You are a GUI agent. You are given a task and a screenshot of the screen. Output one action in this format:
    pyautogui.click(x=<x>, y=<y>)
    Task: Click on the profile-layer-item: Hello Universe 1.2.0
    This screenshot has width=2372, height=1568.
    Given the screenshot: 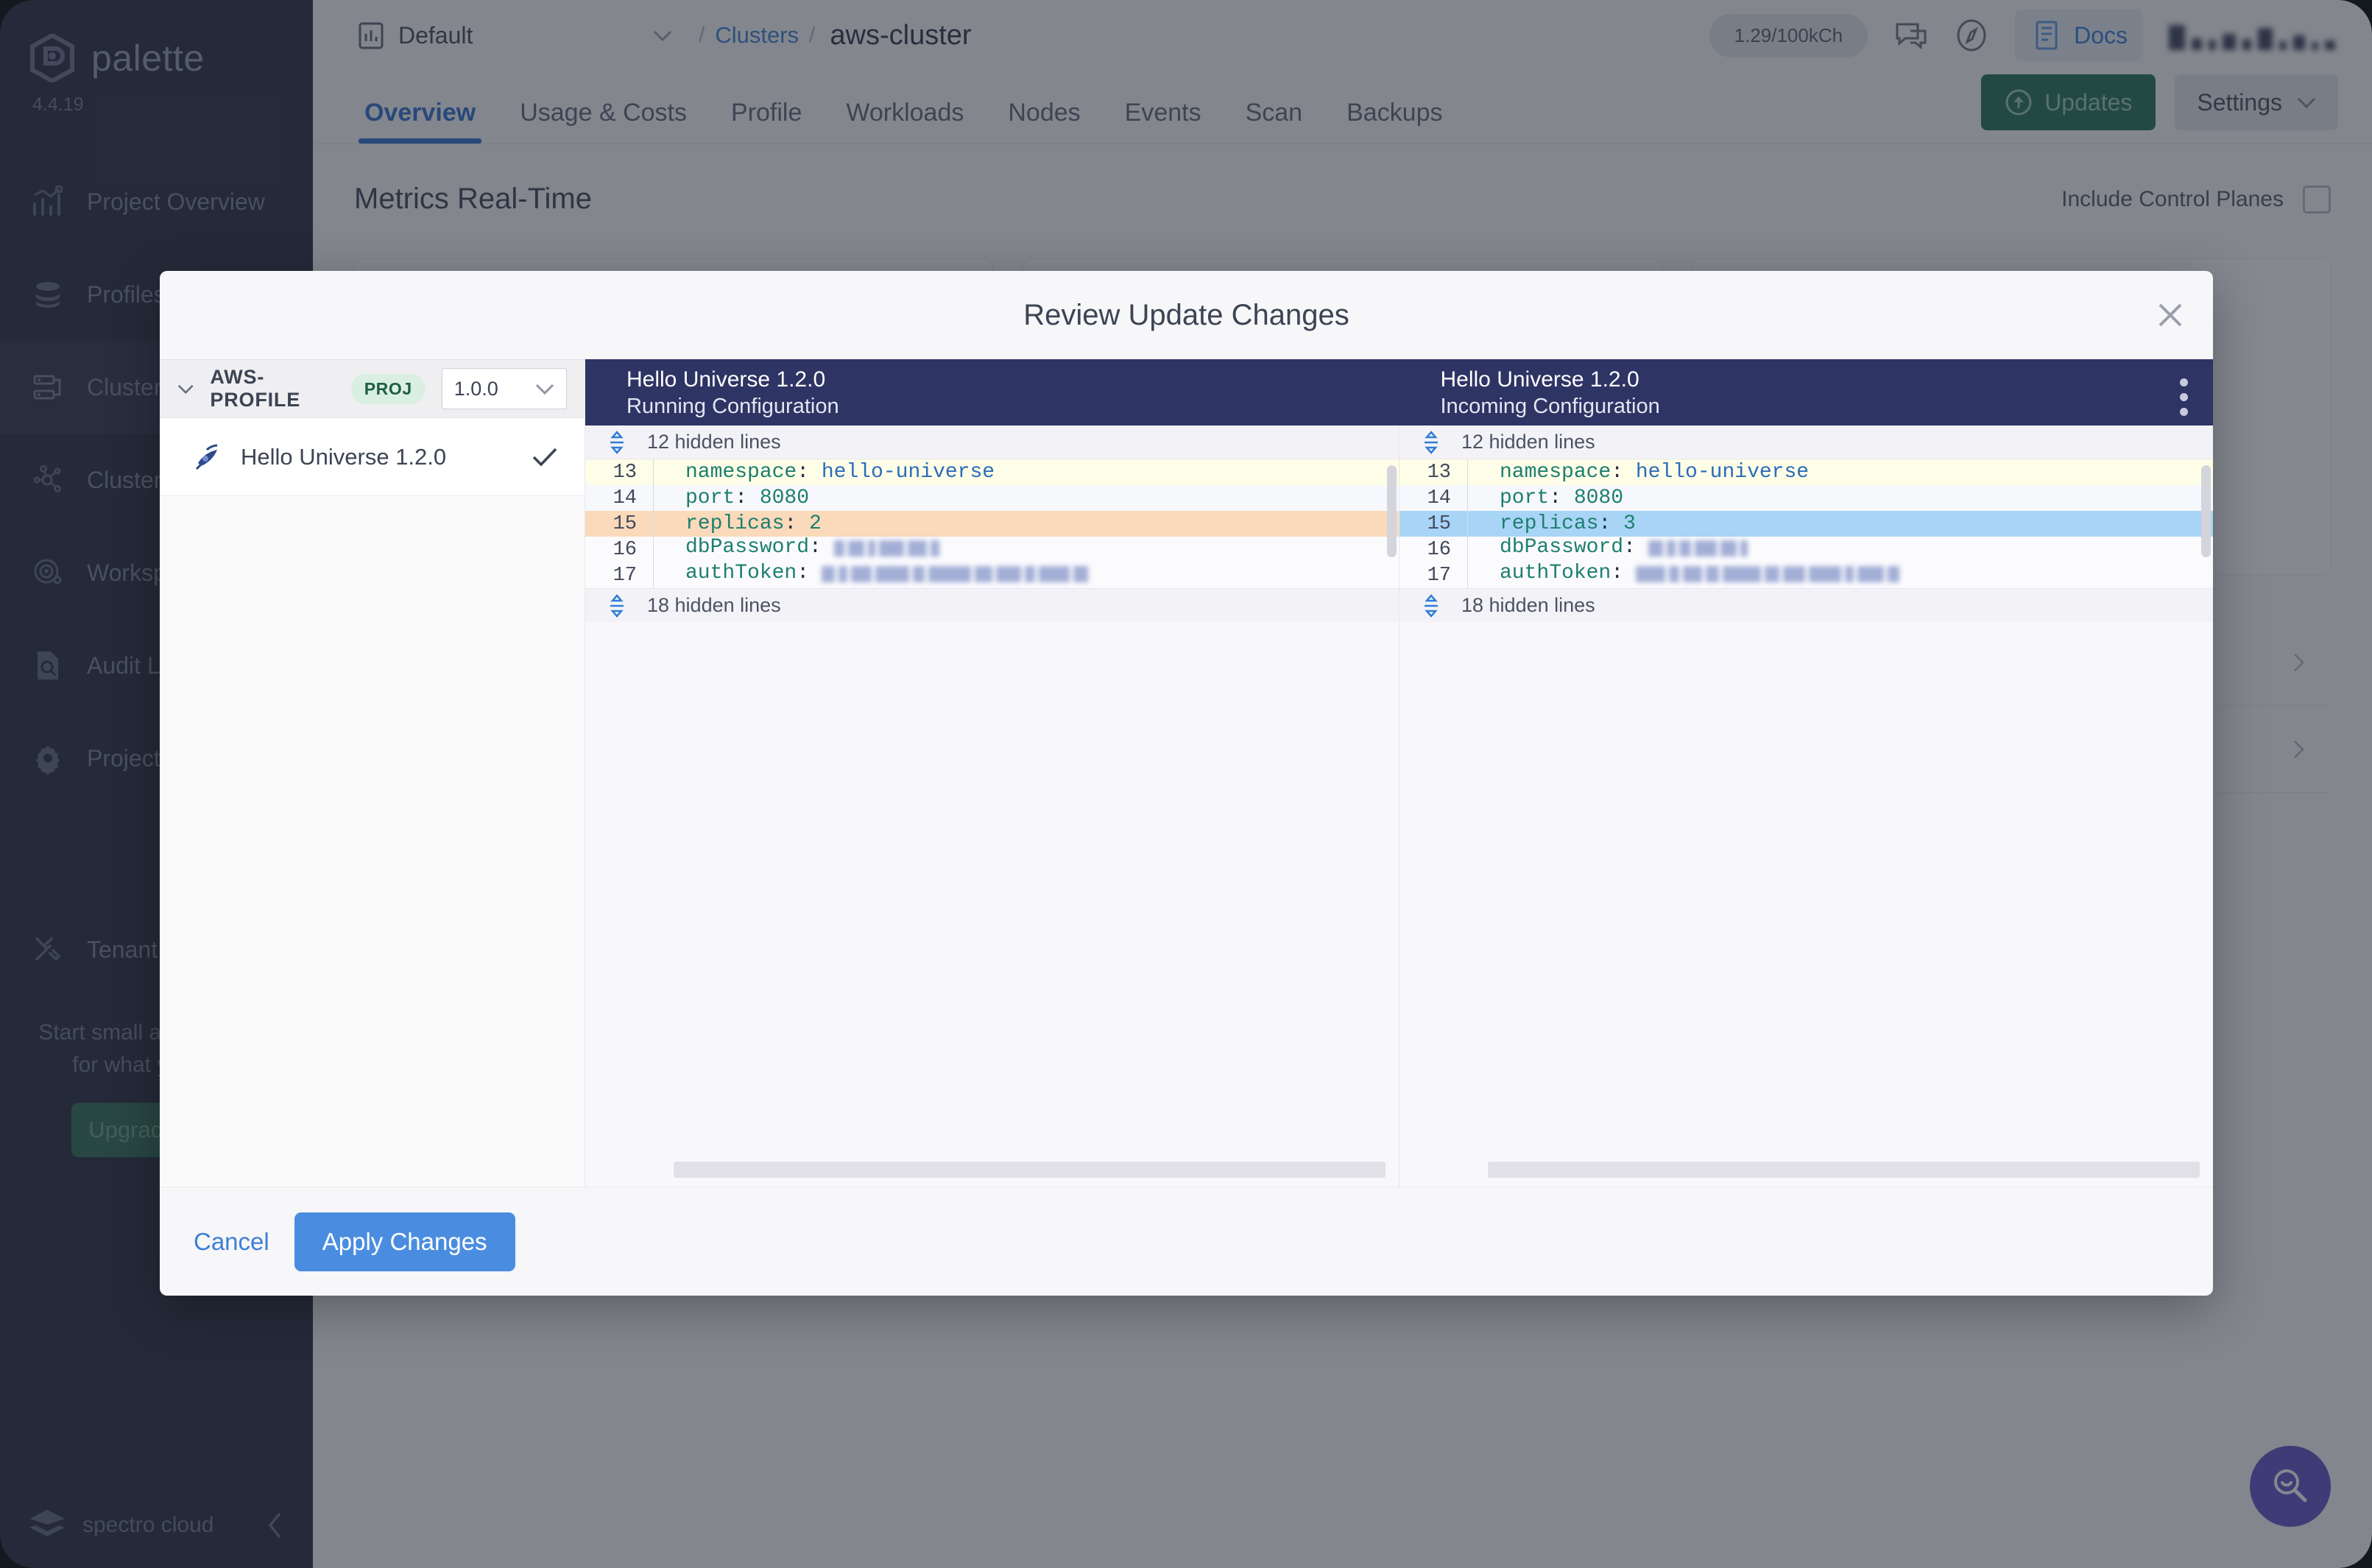 What is the action you would take?
    pyautogui.click(x=372, y=457)
    